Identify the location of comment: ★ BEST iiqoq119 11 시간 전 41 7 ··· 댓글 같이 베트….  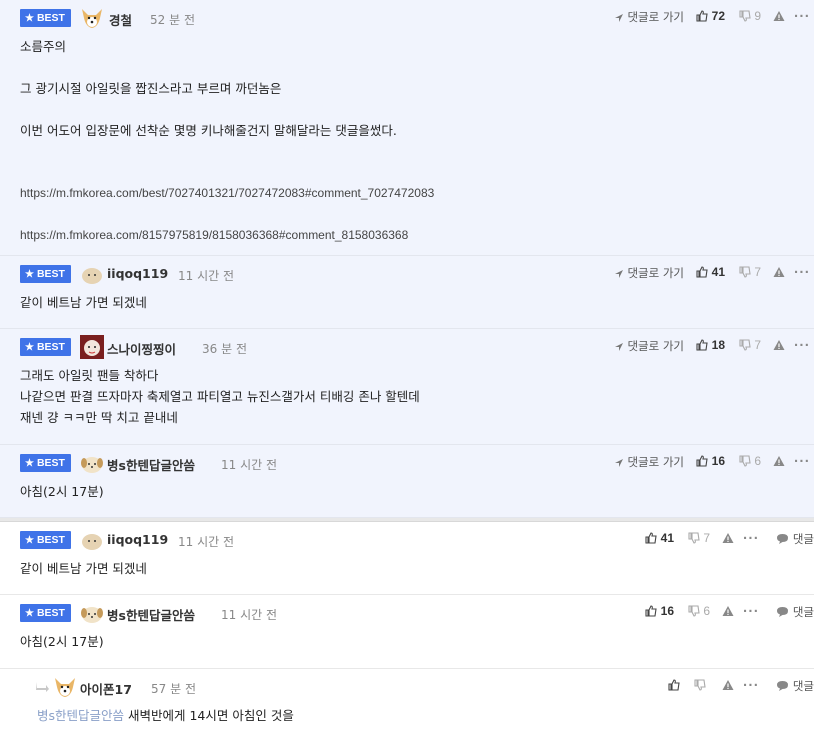
(407, 558).